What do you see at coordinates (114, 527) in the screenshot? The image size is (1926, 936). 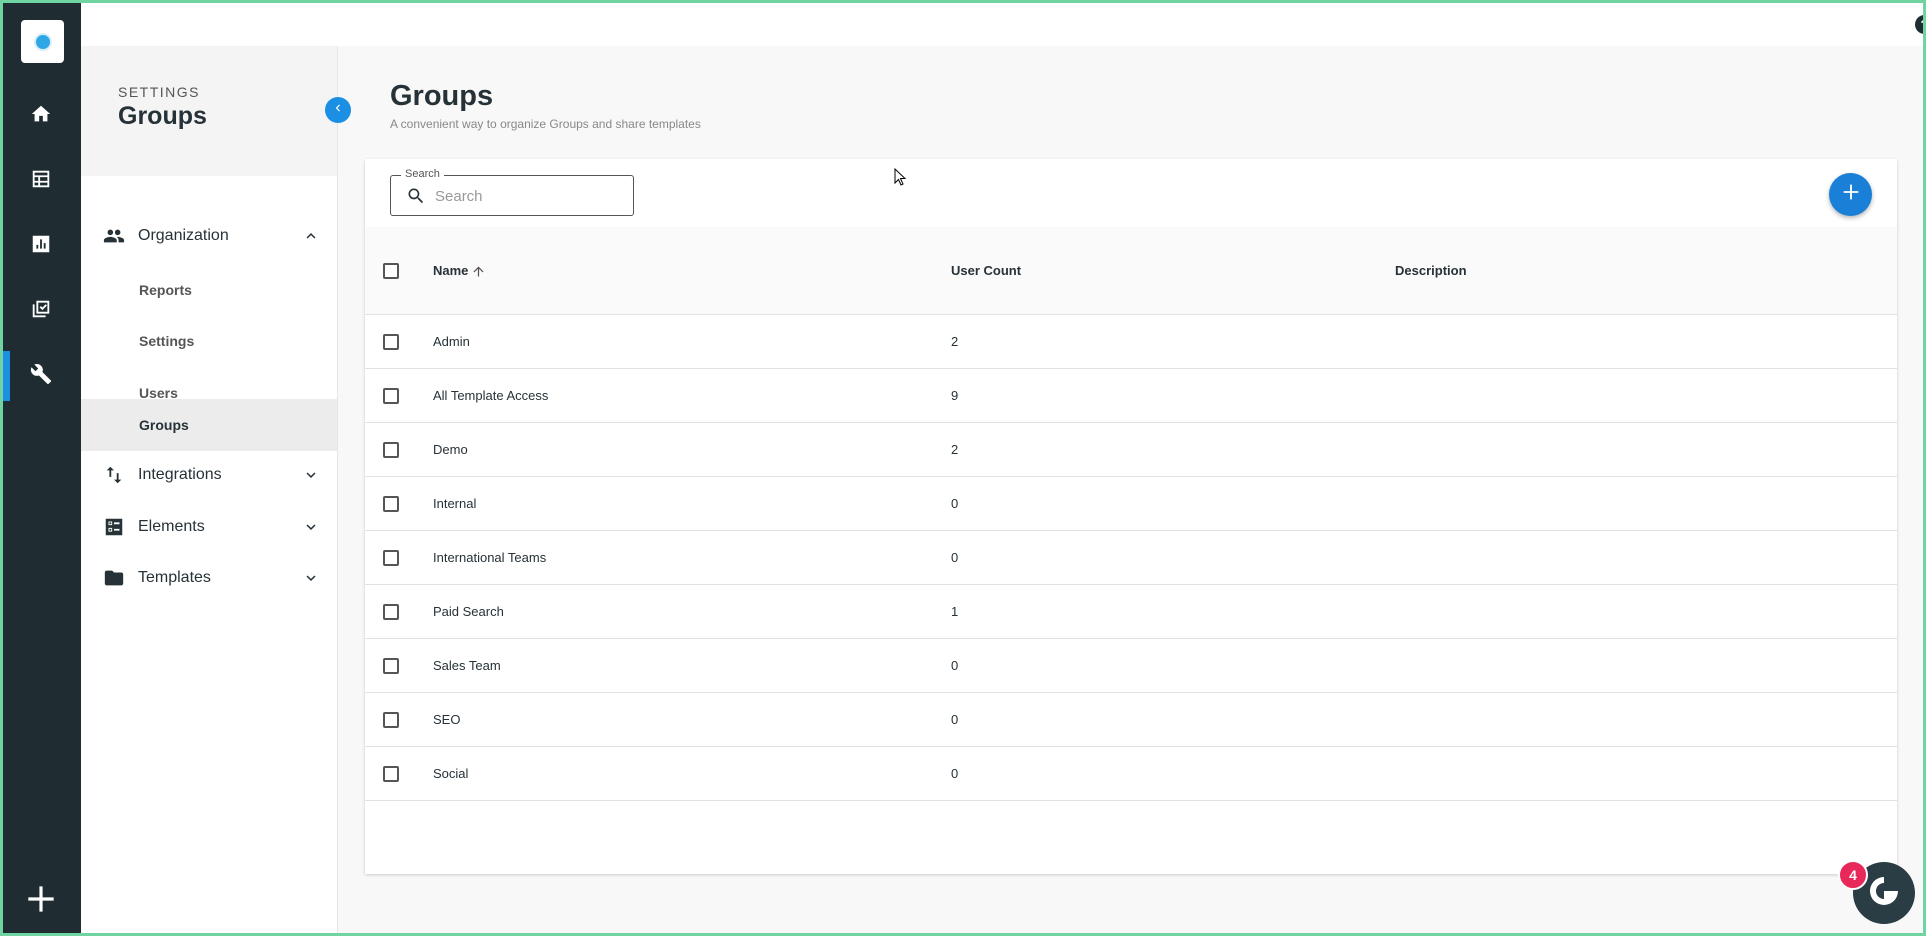 I see `elements-icon` at bounding box center [114, 527].